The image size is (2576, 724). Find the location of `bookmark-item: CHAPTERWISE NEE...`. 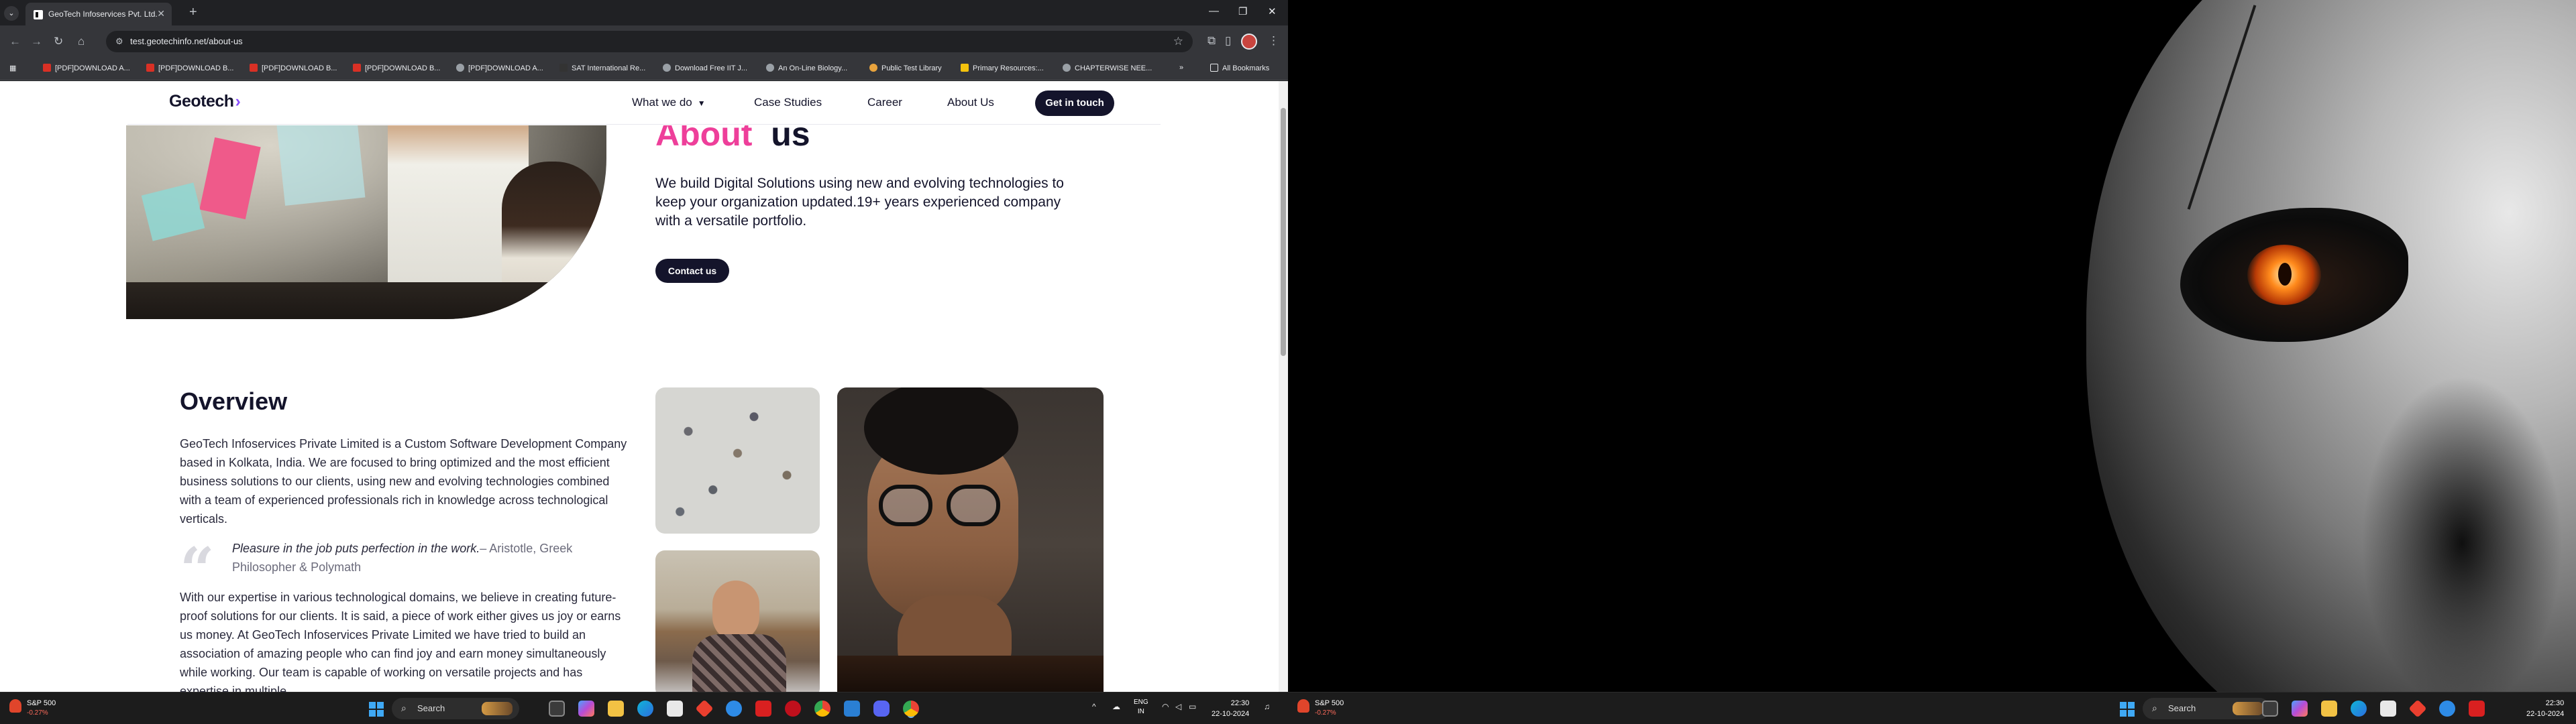

bookmark-item: CHAPTERWISE NEE... is located at coordinates (1107, 68).